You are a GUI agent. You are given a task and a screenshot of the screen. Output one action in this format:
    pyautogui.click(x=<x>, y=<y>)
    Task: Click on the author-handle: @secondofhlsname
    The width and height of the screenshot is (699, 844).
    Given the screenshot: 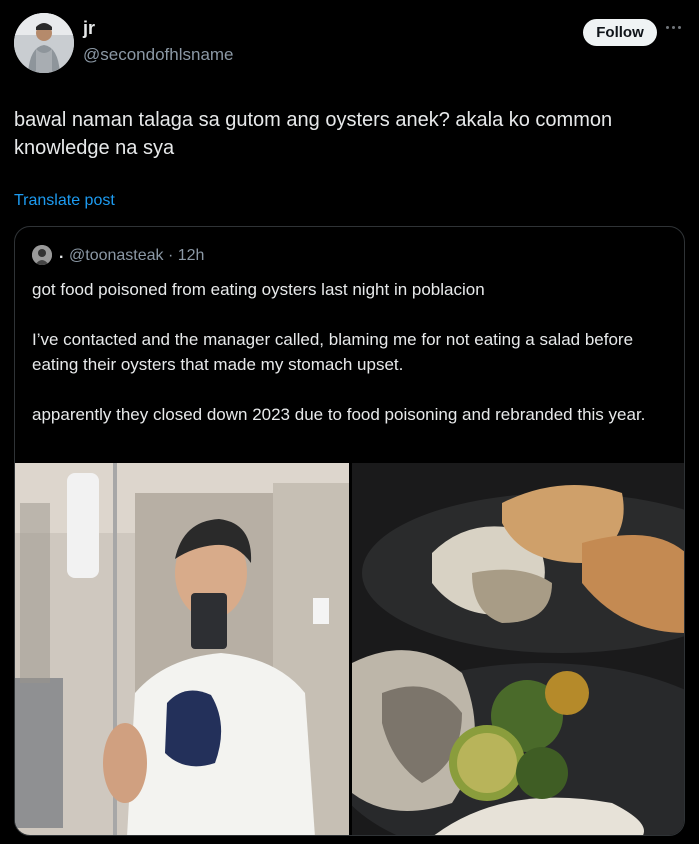 What is the action you would take?
    pyautogui.click(x=158, y=55)
    